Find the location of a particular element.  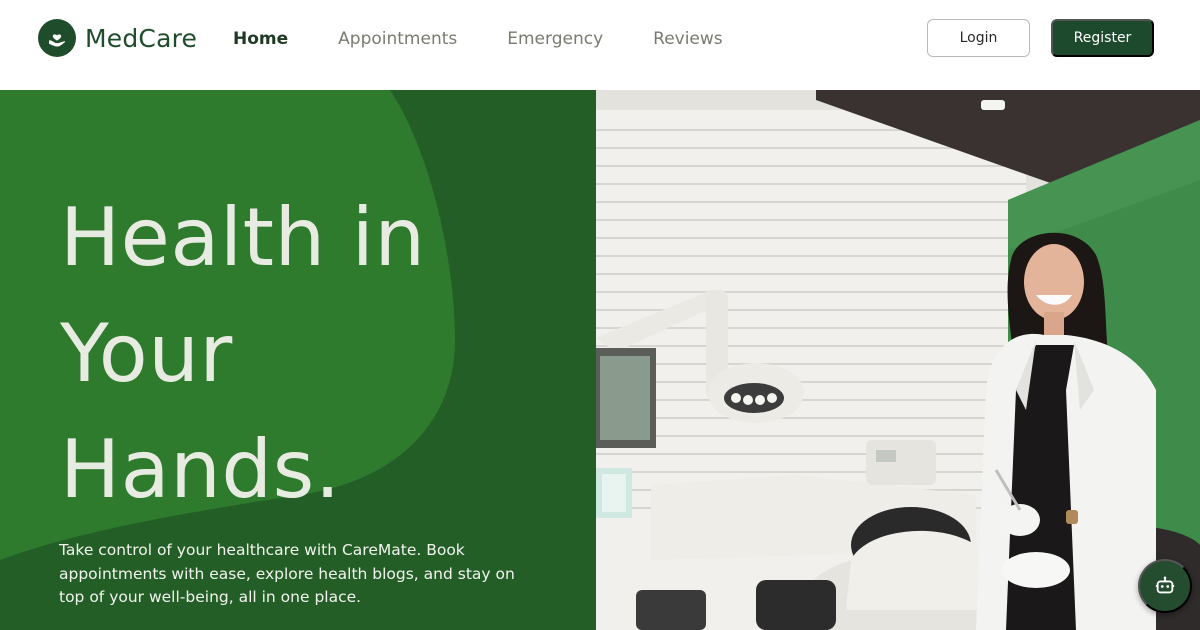

brand-logo: MedCare is located at coordinates (117, 38).